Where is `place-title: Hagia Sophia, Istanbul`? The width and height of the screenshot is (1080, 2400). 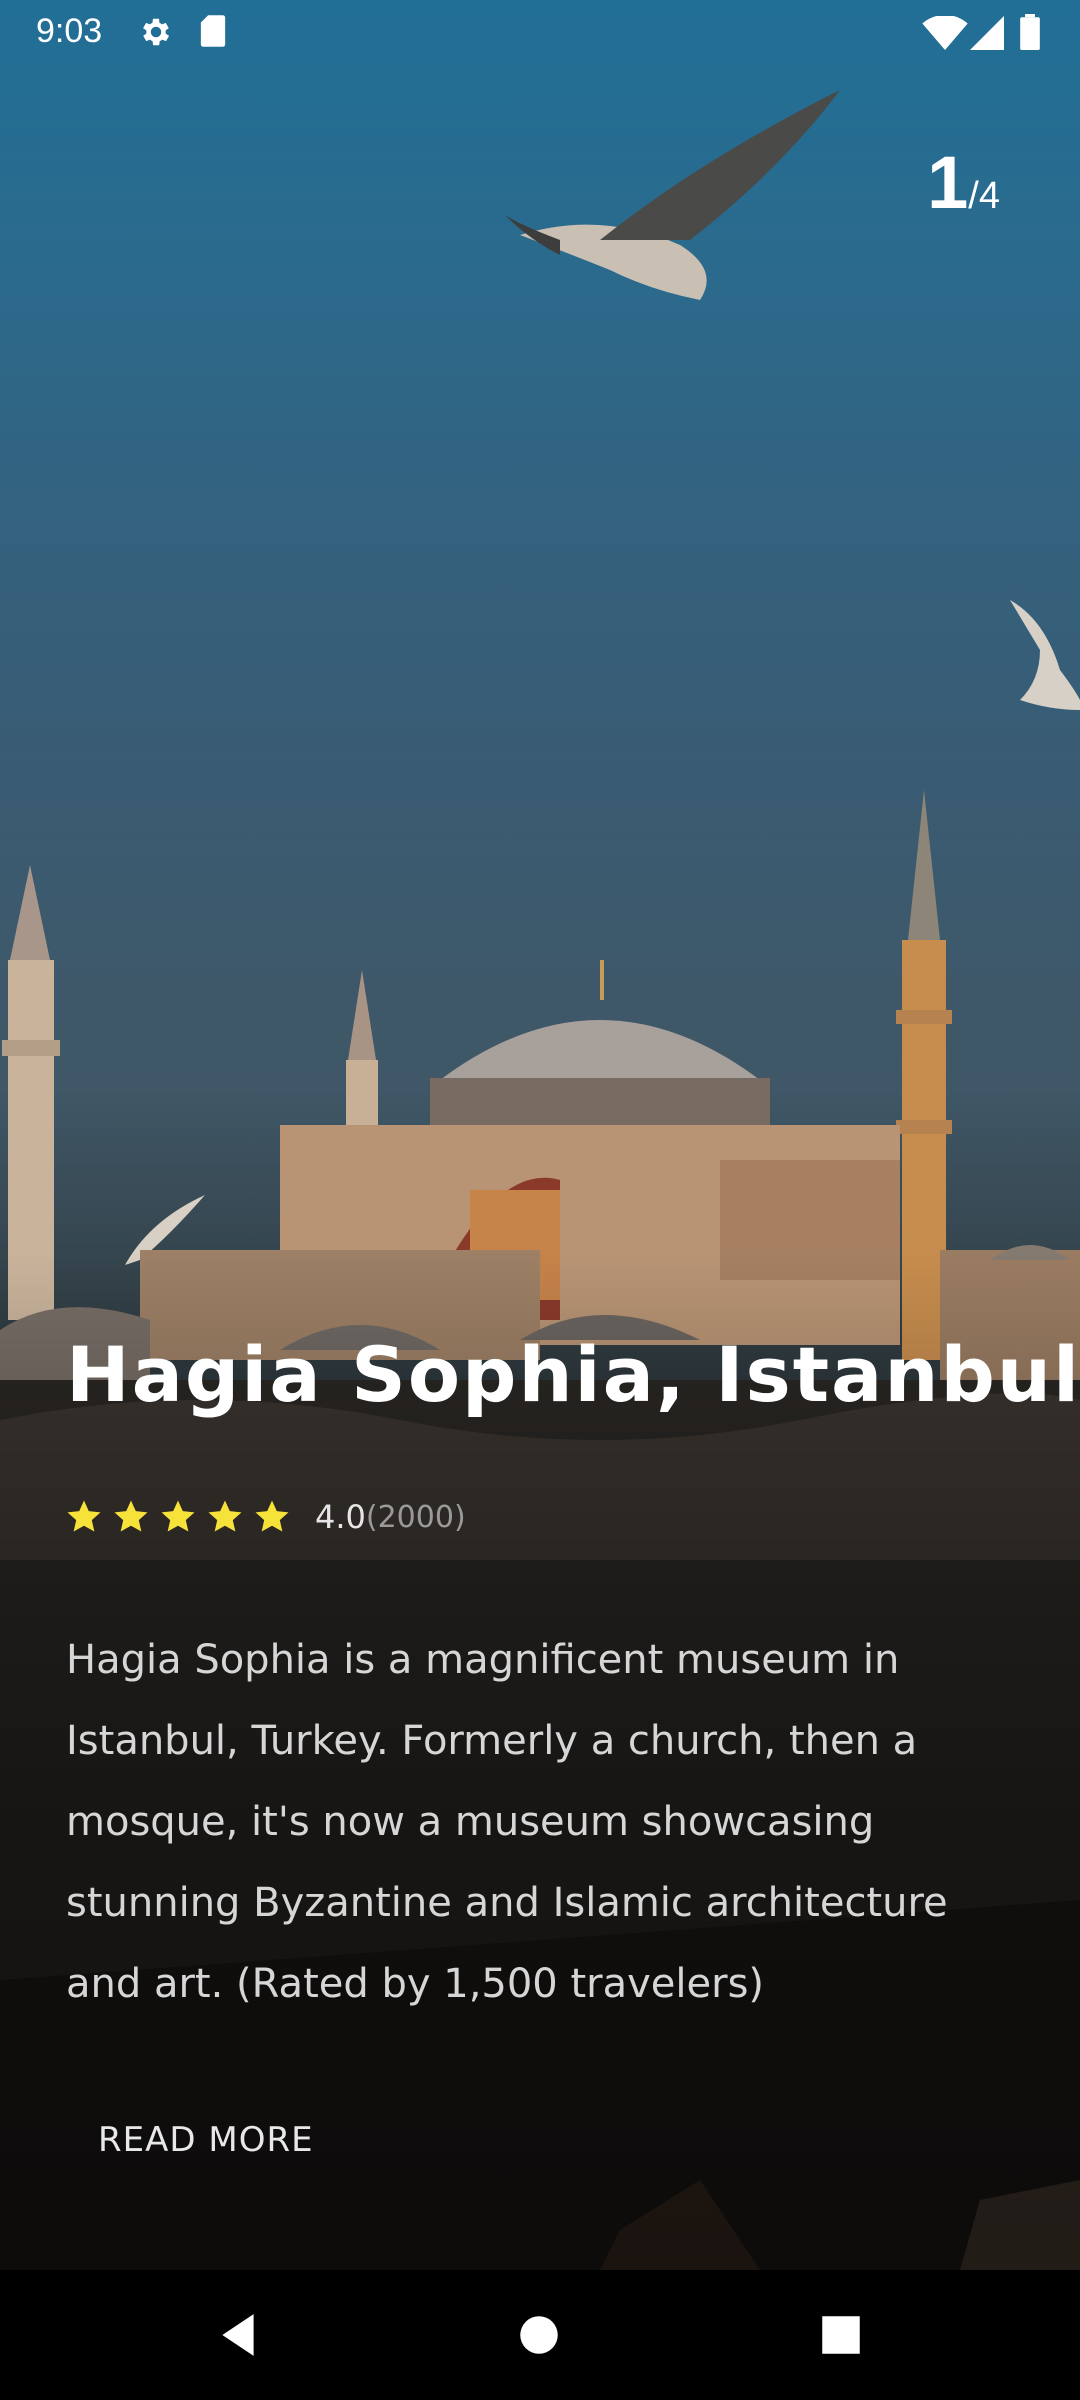 place-title: Hagia Sophia, Istanbul is located at coordinates (573, 1374).